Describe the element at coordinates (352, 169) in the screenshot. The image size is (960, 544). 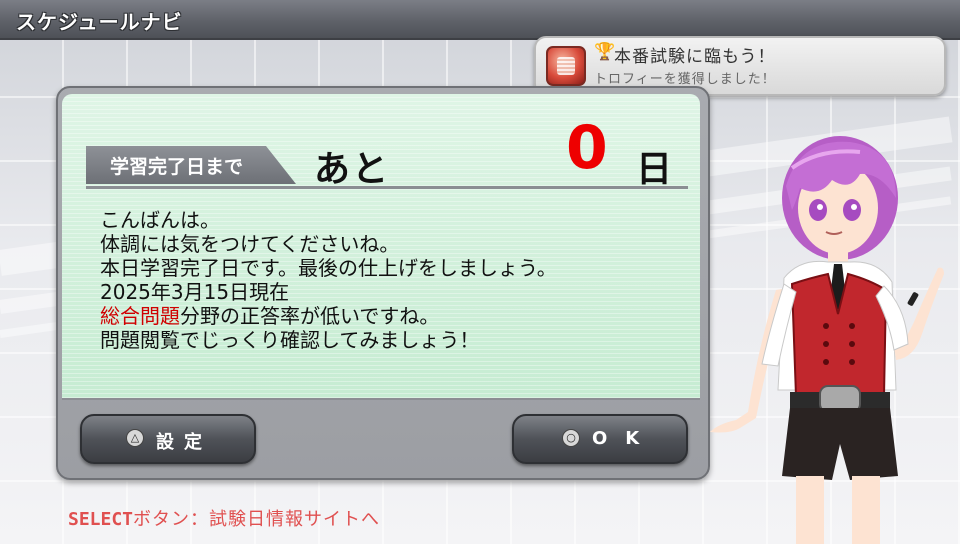
I see `countdown-prefix: あと` at that location.